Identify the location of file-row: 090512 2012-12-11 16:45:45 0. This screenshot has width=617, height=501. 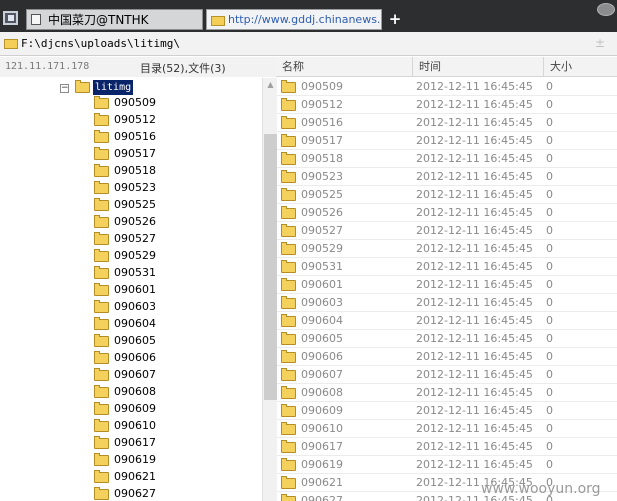
(447, 105).